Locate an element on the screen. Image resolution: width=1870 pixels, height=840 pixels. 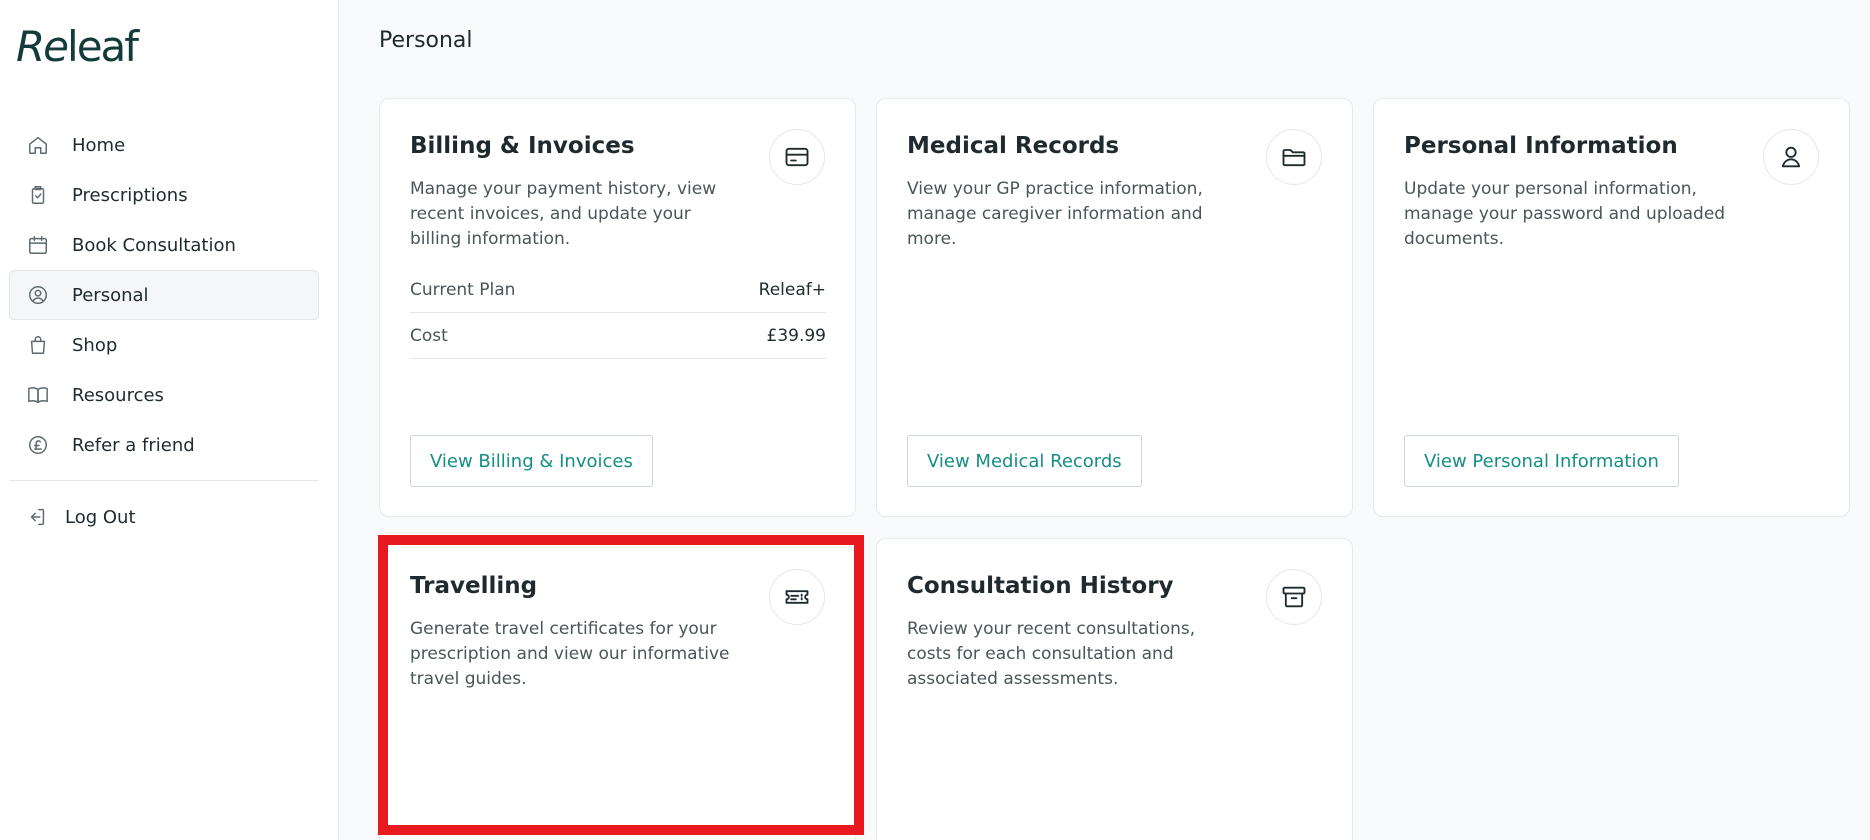
page-title: Personal is located at coordinates (426, 40).